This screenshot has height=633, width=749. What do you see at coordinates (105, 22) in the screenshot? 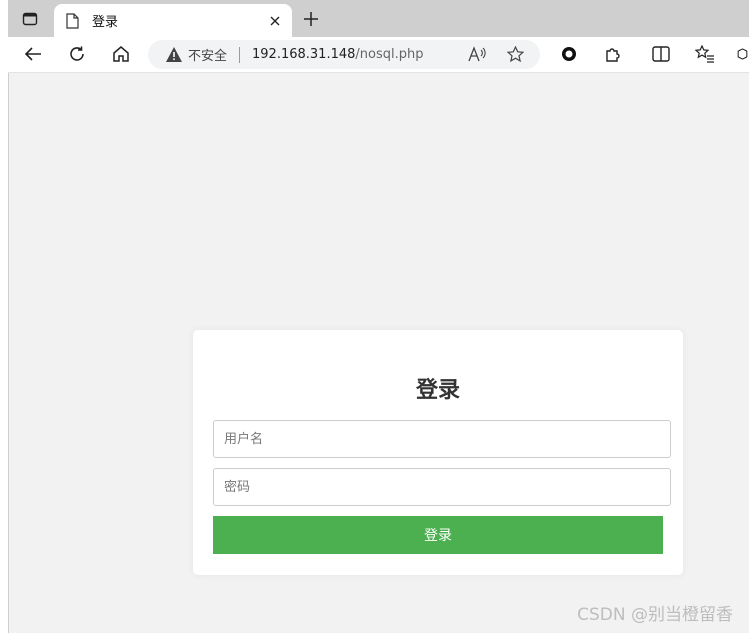
I see `tab-title: 登录` at bounding box center [105, 22].